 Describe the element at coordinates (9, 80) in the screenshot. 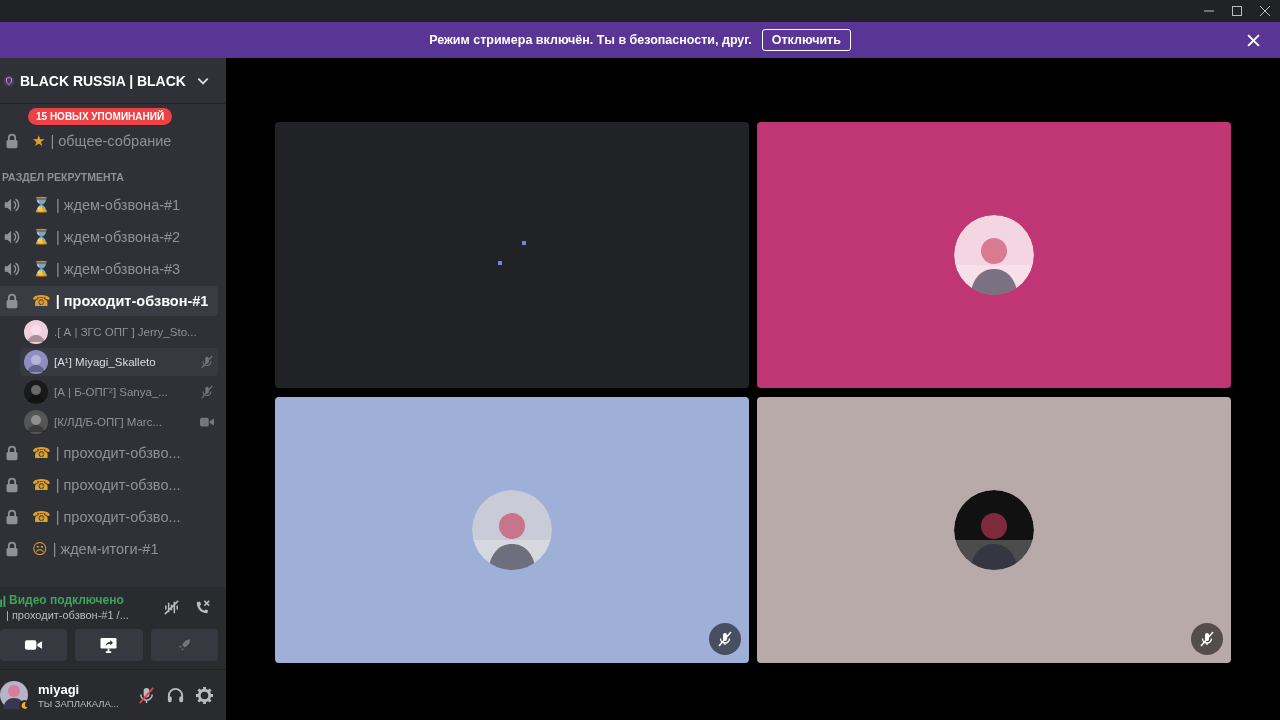

I see `shield-icon` at that location.